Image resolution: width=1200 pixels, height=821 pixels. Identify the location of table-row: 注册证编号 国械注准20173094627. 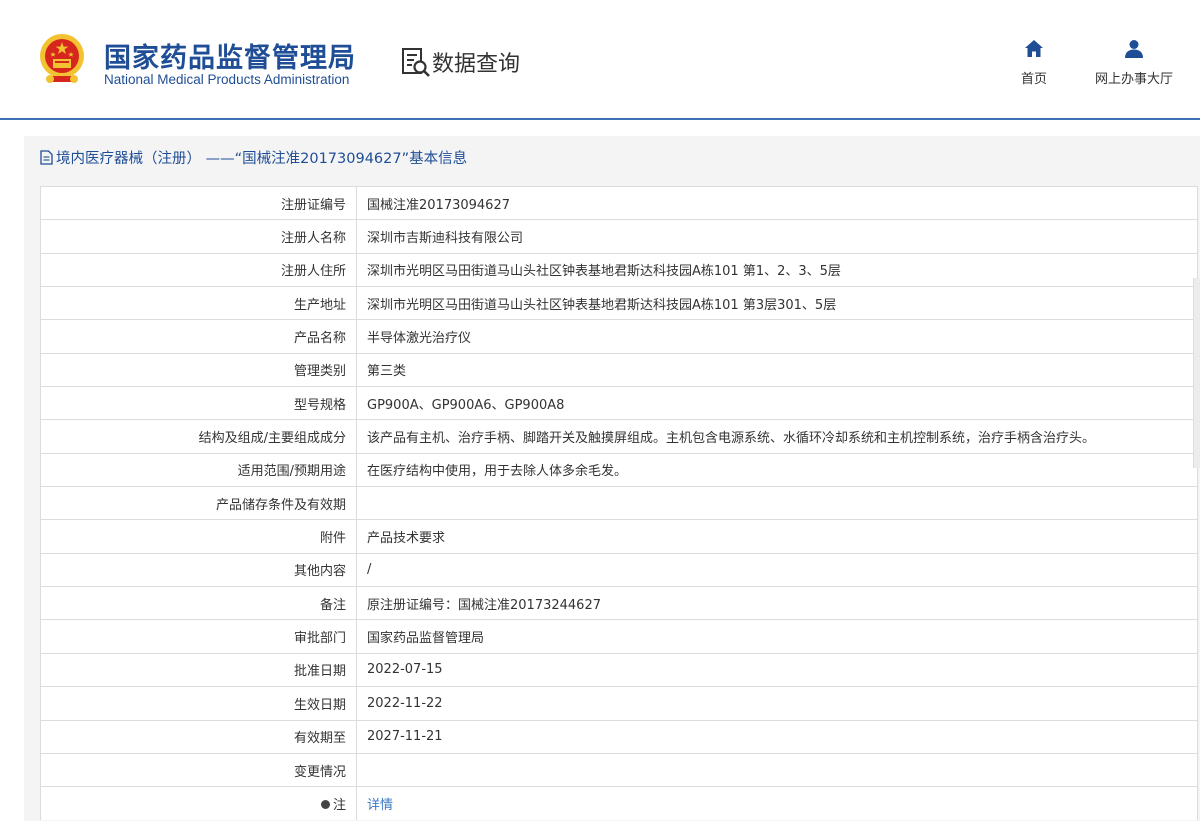
(619, 203).